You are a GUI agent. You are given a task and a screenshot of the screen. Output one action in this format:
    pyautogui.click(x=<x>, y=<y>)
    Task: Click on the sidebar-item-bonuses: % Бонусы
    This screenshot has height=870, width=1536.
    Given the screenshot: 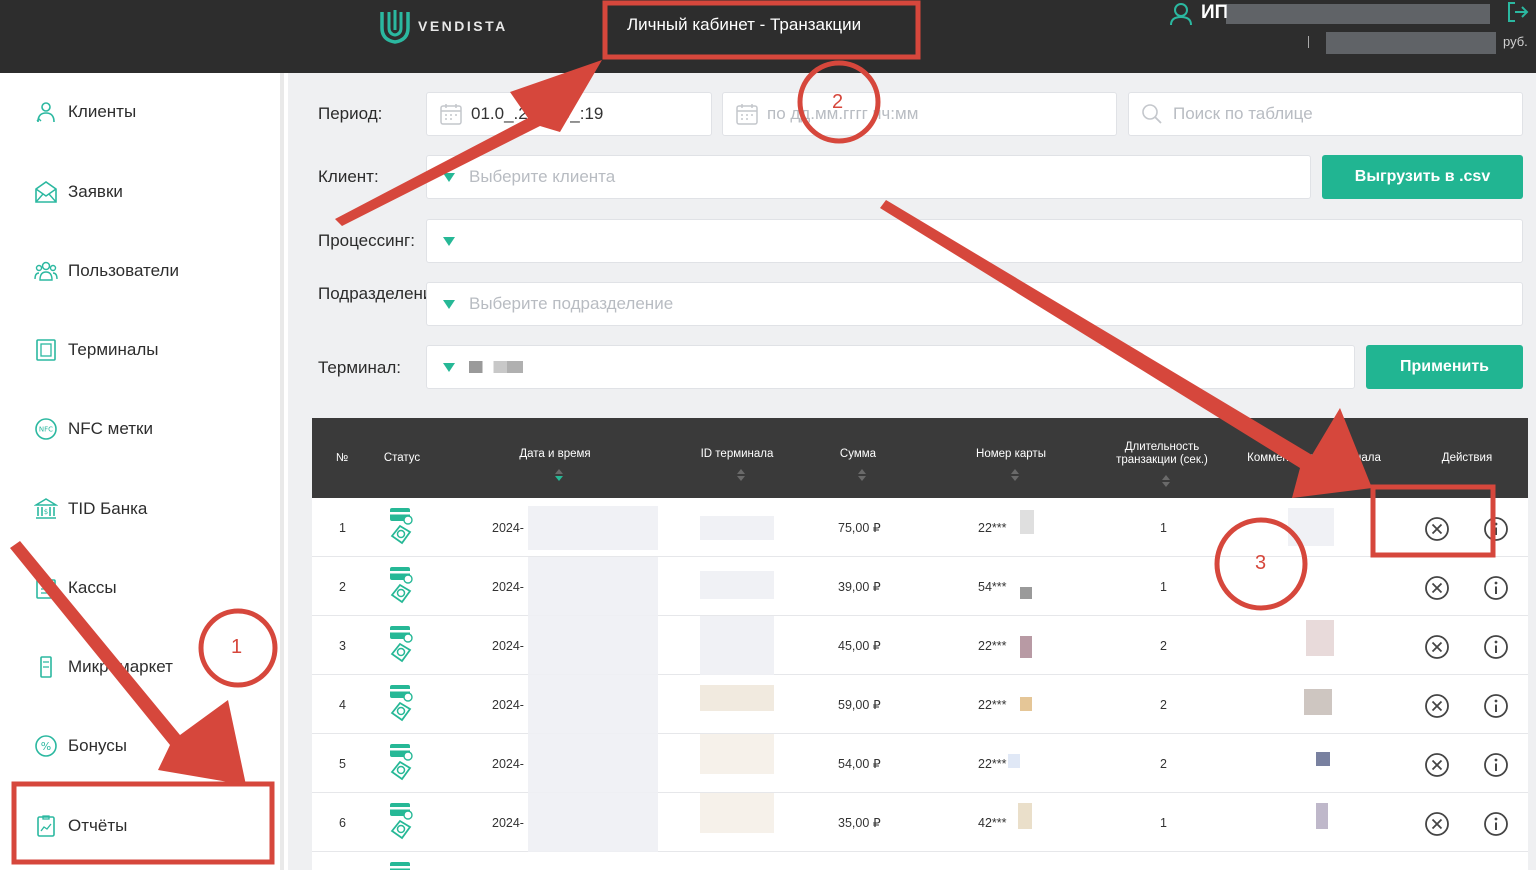 What is the action you would take?
    pyautogui.click(x=80, y=746)
    